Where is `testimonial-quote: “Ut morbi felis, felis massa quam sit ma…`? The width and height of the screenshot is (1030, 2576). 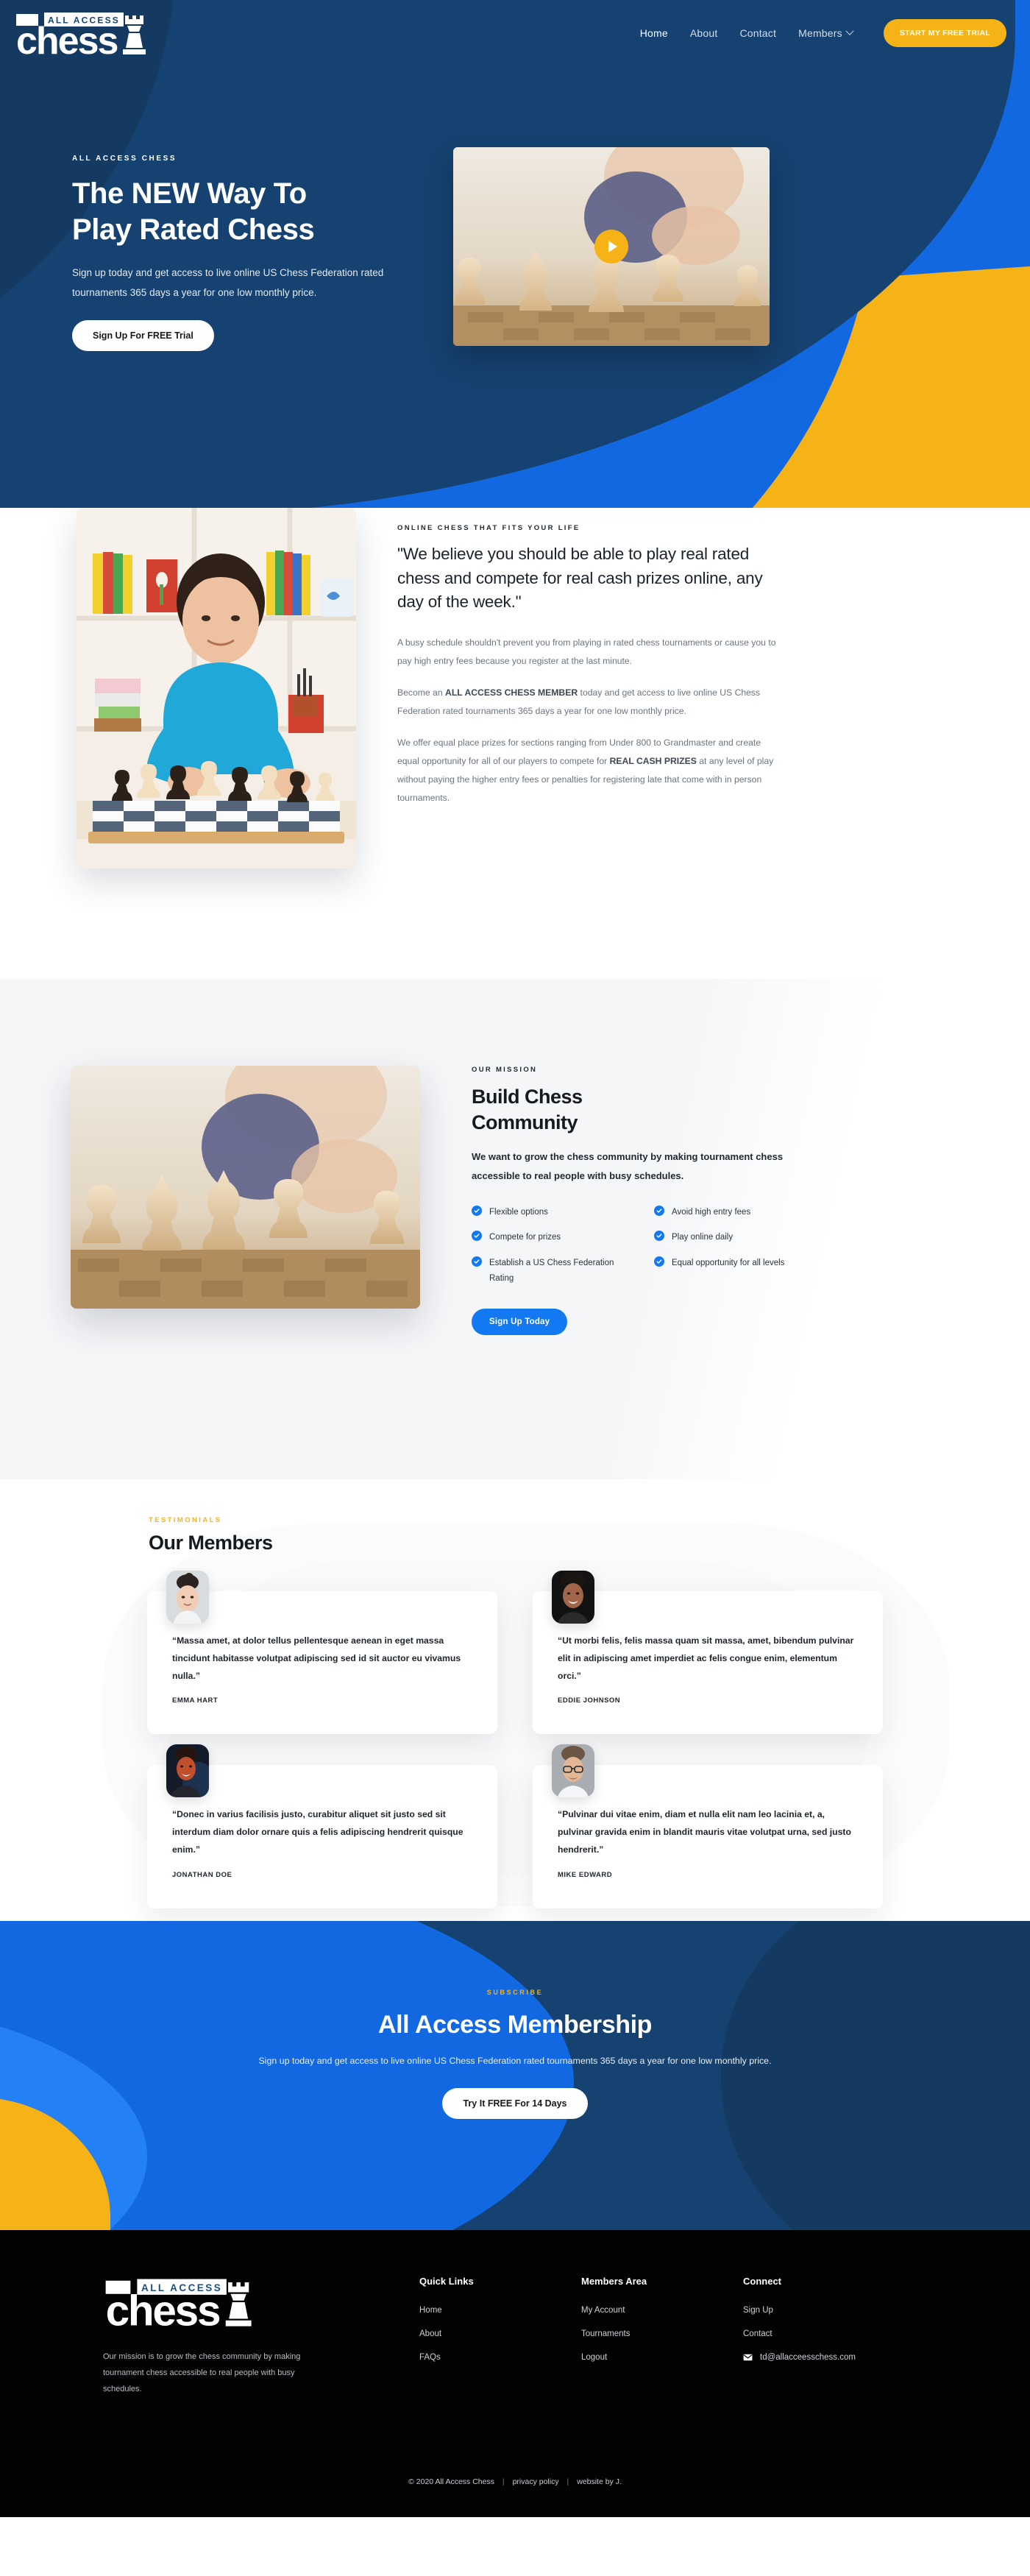 testimonial-quote: “Ut morbi felis, felis massa quam sit ma… is located at coordinates (706, 1658).